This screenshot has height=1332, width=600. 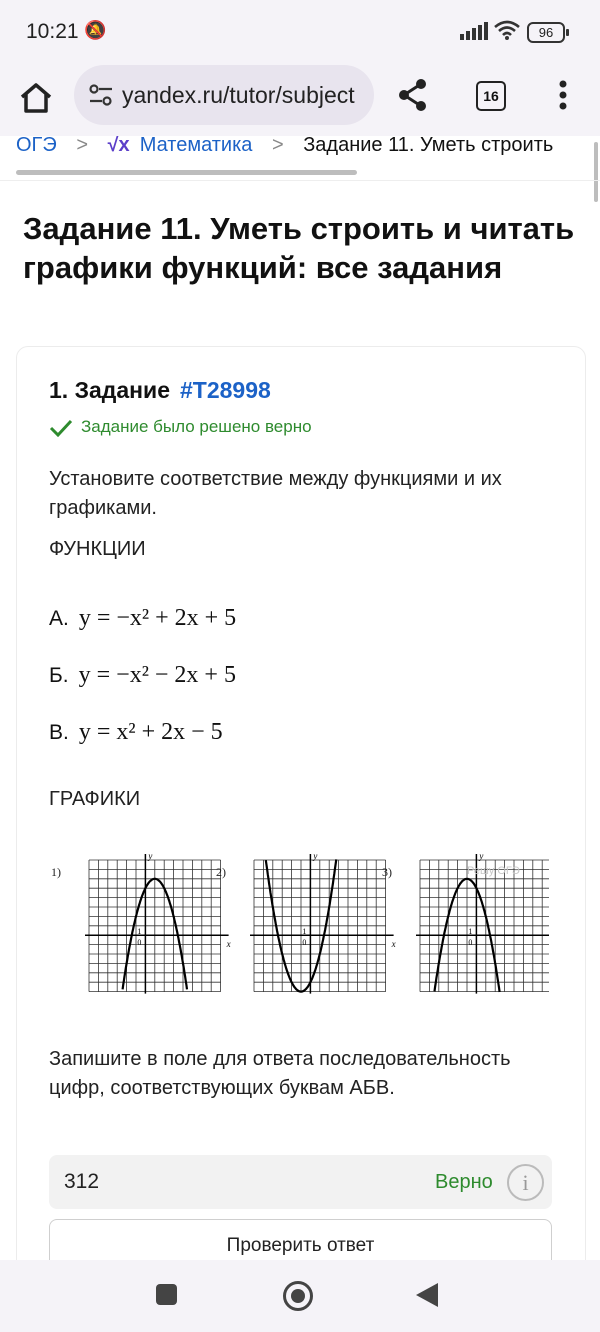 I want to click on math-logo-icon: √x, so click(x=118, y=146).